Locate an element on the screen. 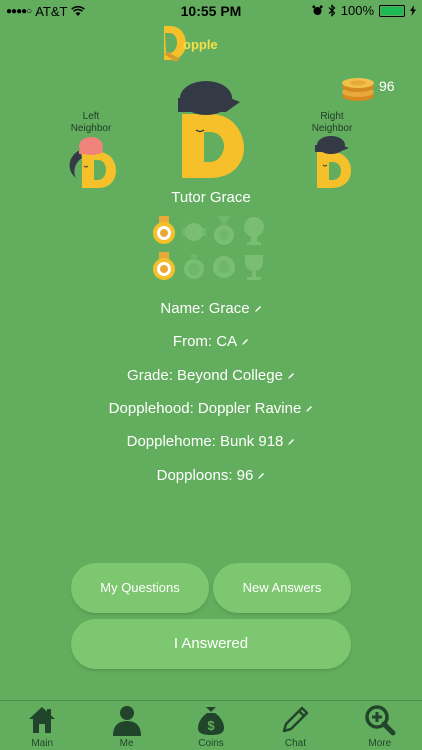 This screenshot has width=422, height=750. main-avatar is located at coordinates (211, 130).